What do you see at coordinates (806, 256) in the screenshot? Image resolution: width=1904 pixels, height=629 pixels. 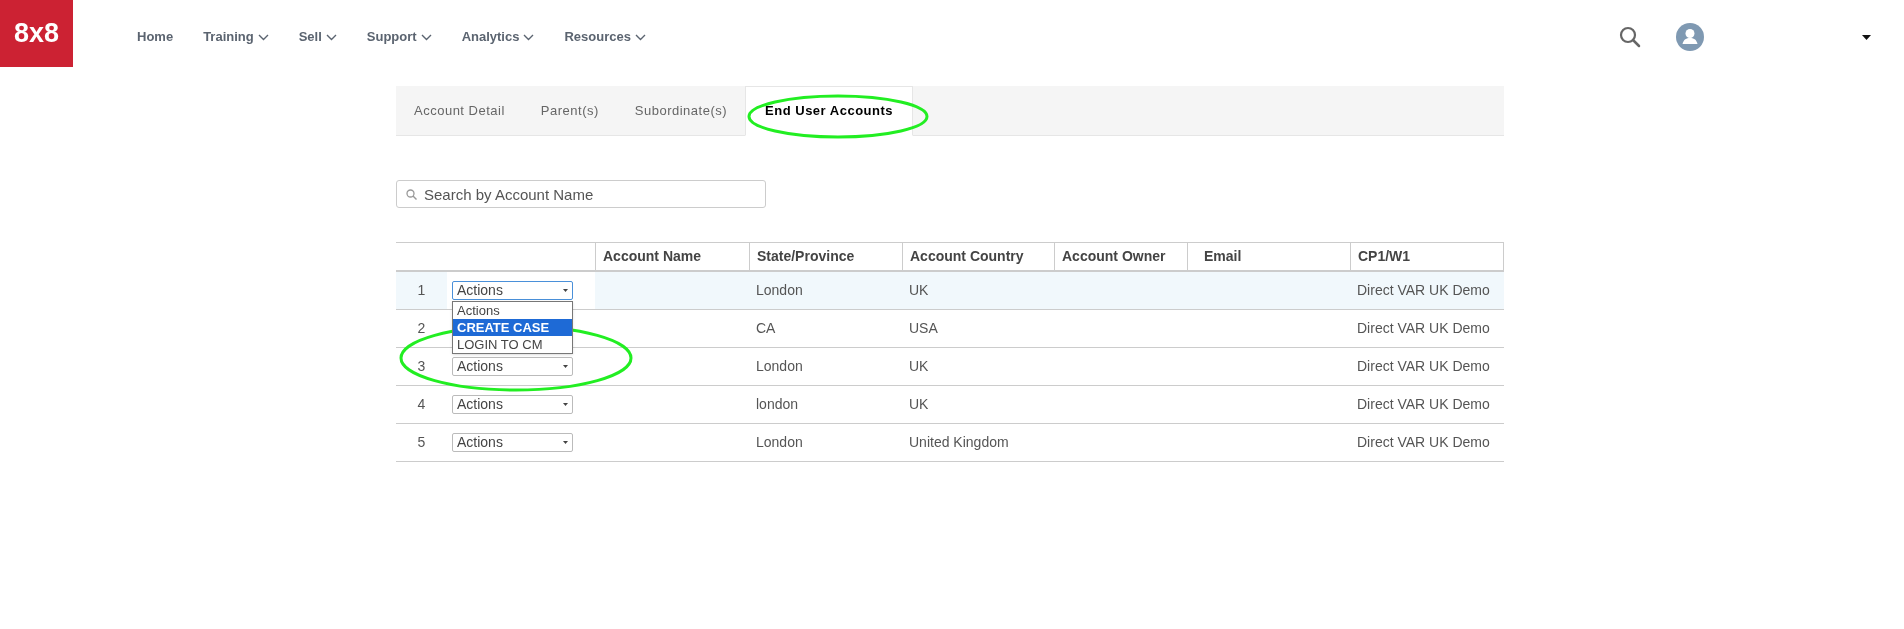 I see `column-header: State/Province` at bounding box center [806, 256].